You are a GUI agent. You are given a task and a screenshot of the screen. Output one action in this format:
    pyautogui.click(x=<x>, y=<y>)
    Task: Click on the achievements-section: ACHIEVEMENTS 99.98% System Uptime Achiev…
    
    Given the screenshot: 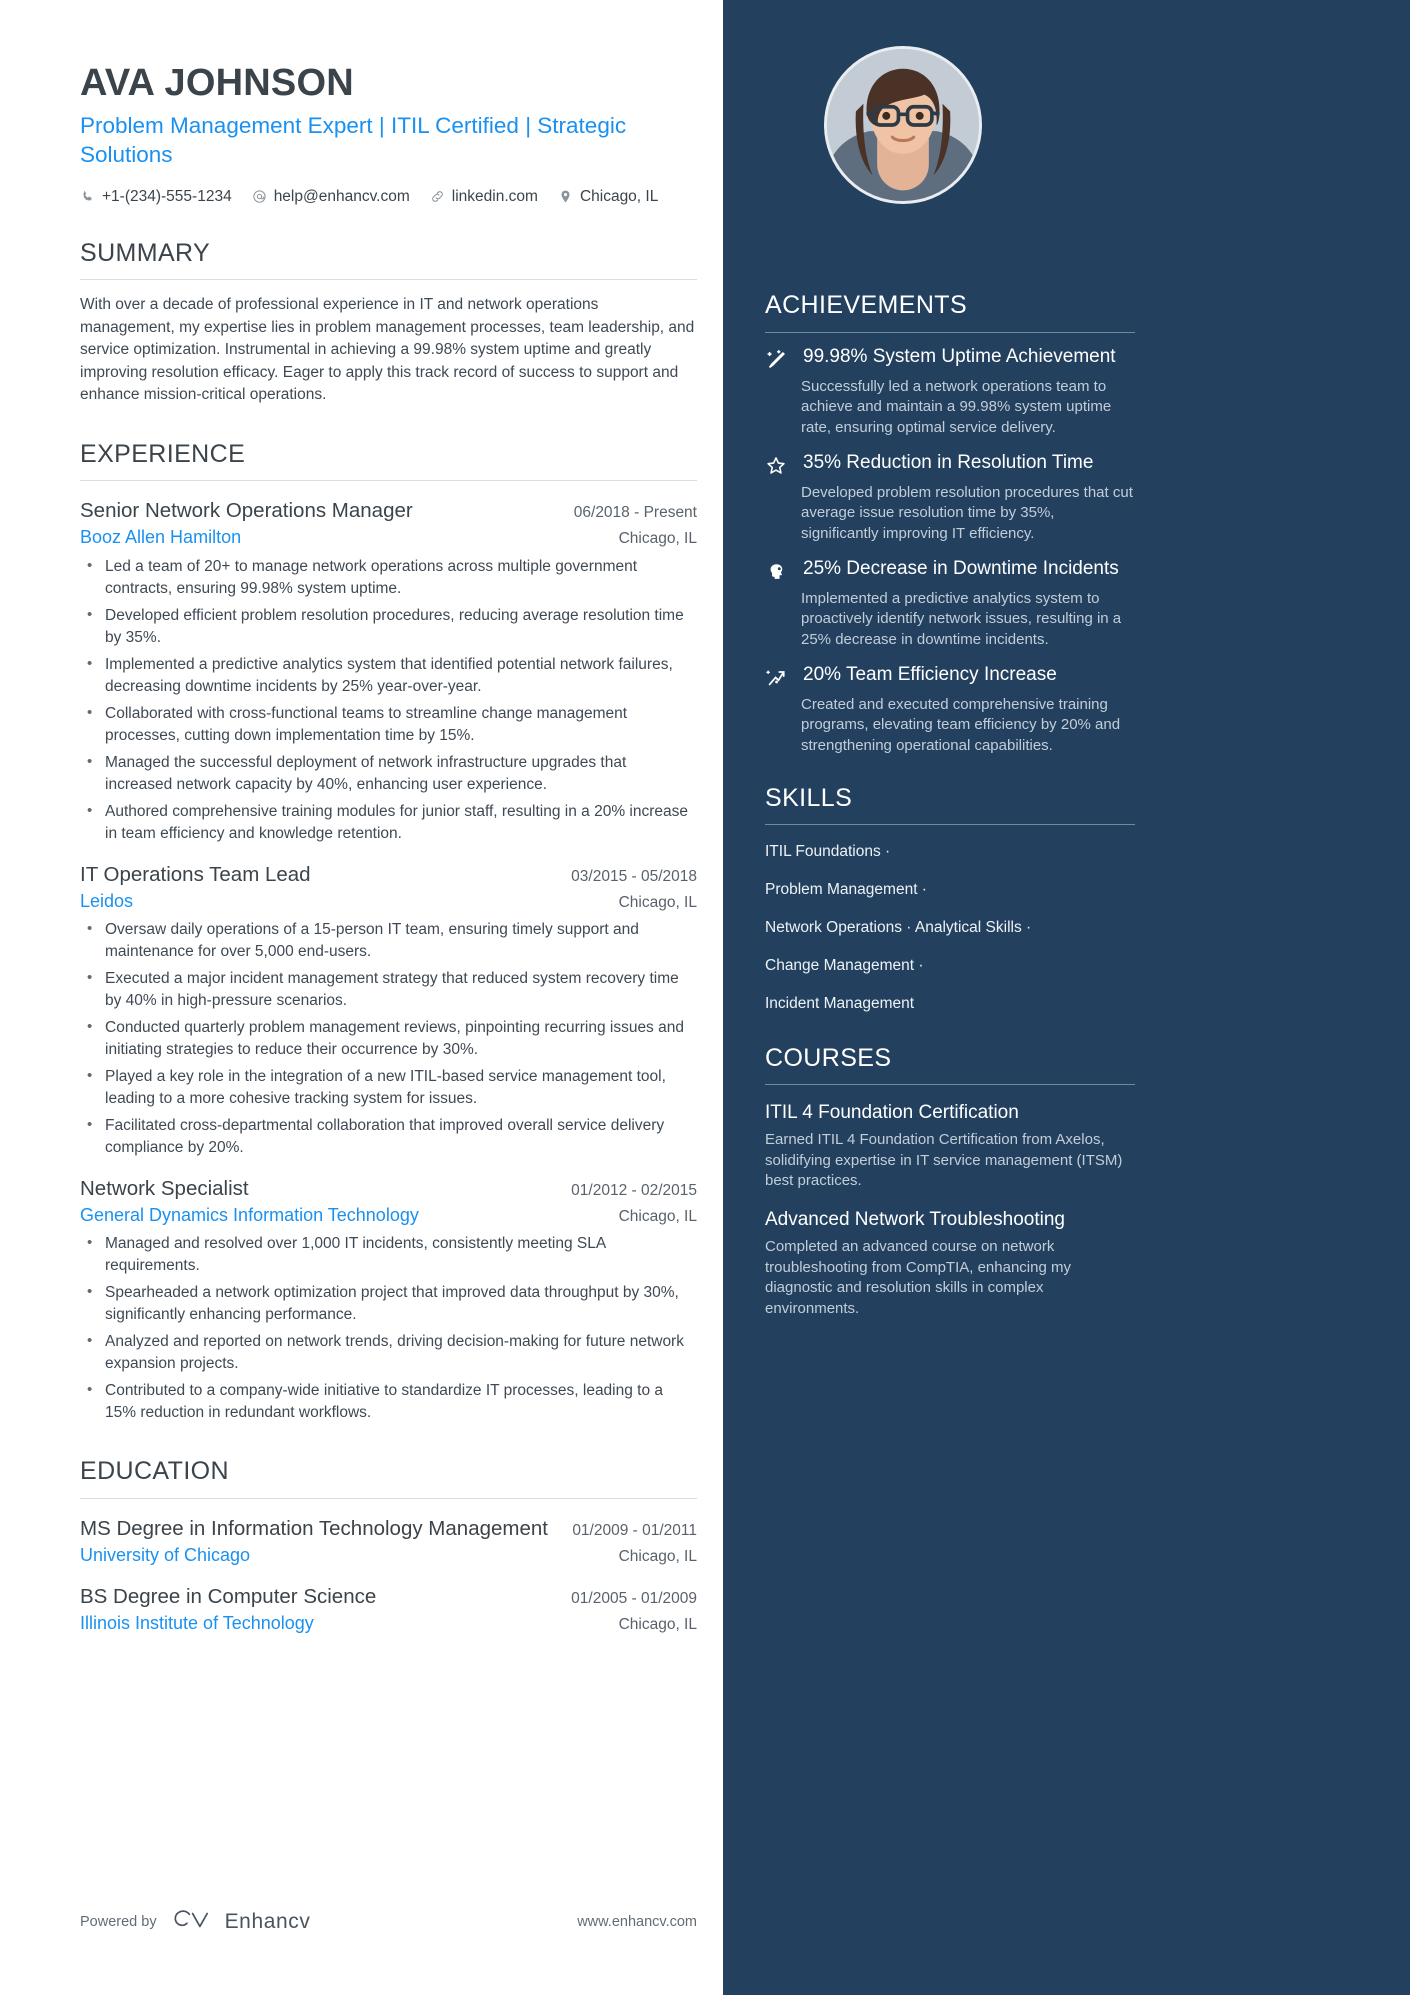 What is the action you would take?
    pyautogui.click(x=950, y=524)
    